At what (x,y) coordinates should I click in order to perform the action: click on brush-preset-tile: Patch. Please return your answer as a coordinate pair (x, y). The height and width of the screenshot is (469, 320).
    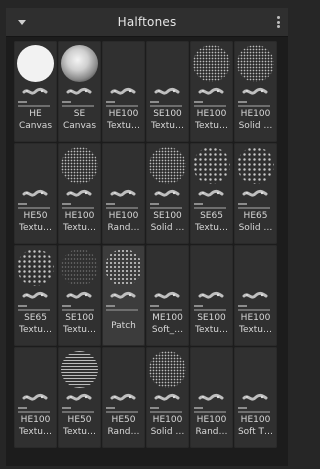
    Looking at the image, I should click on (123, 295).